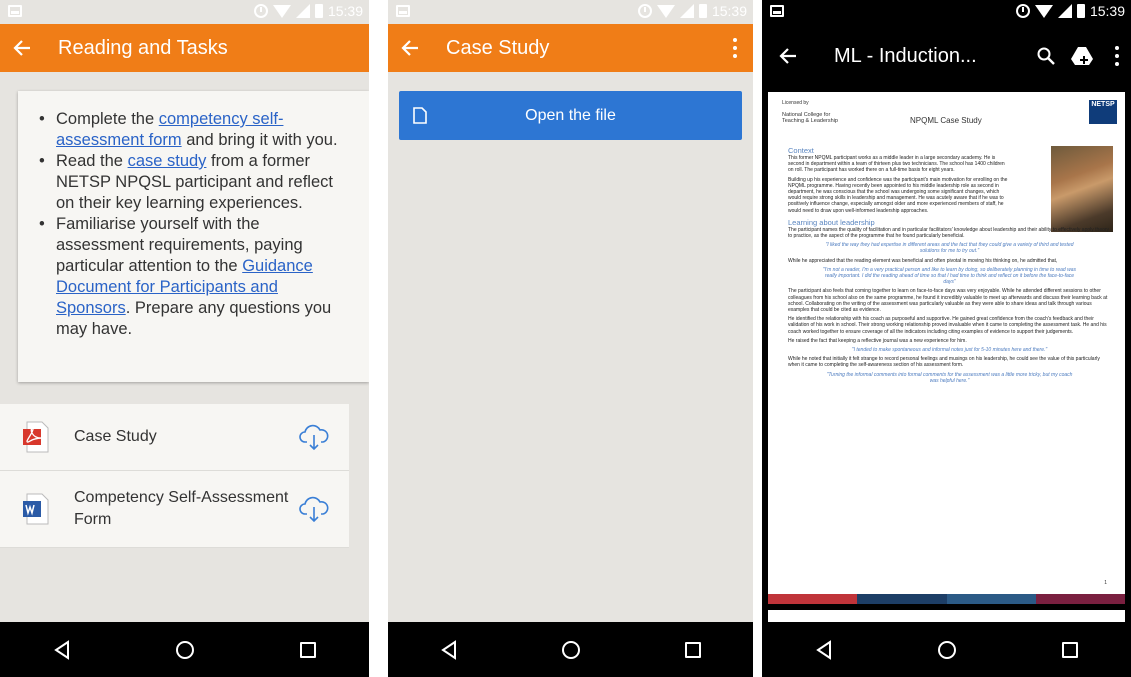 This screenshot has width=1131, height=677. I want to click on page-number: 1, so click(1105, 583).